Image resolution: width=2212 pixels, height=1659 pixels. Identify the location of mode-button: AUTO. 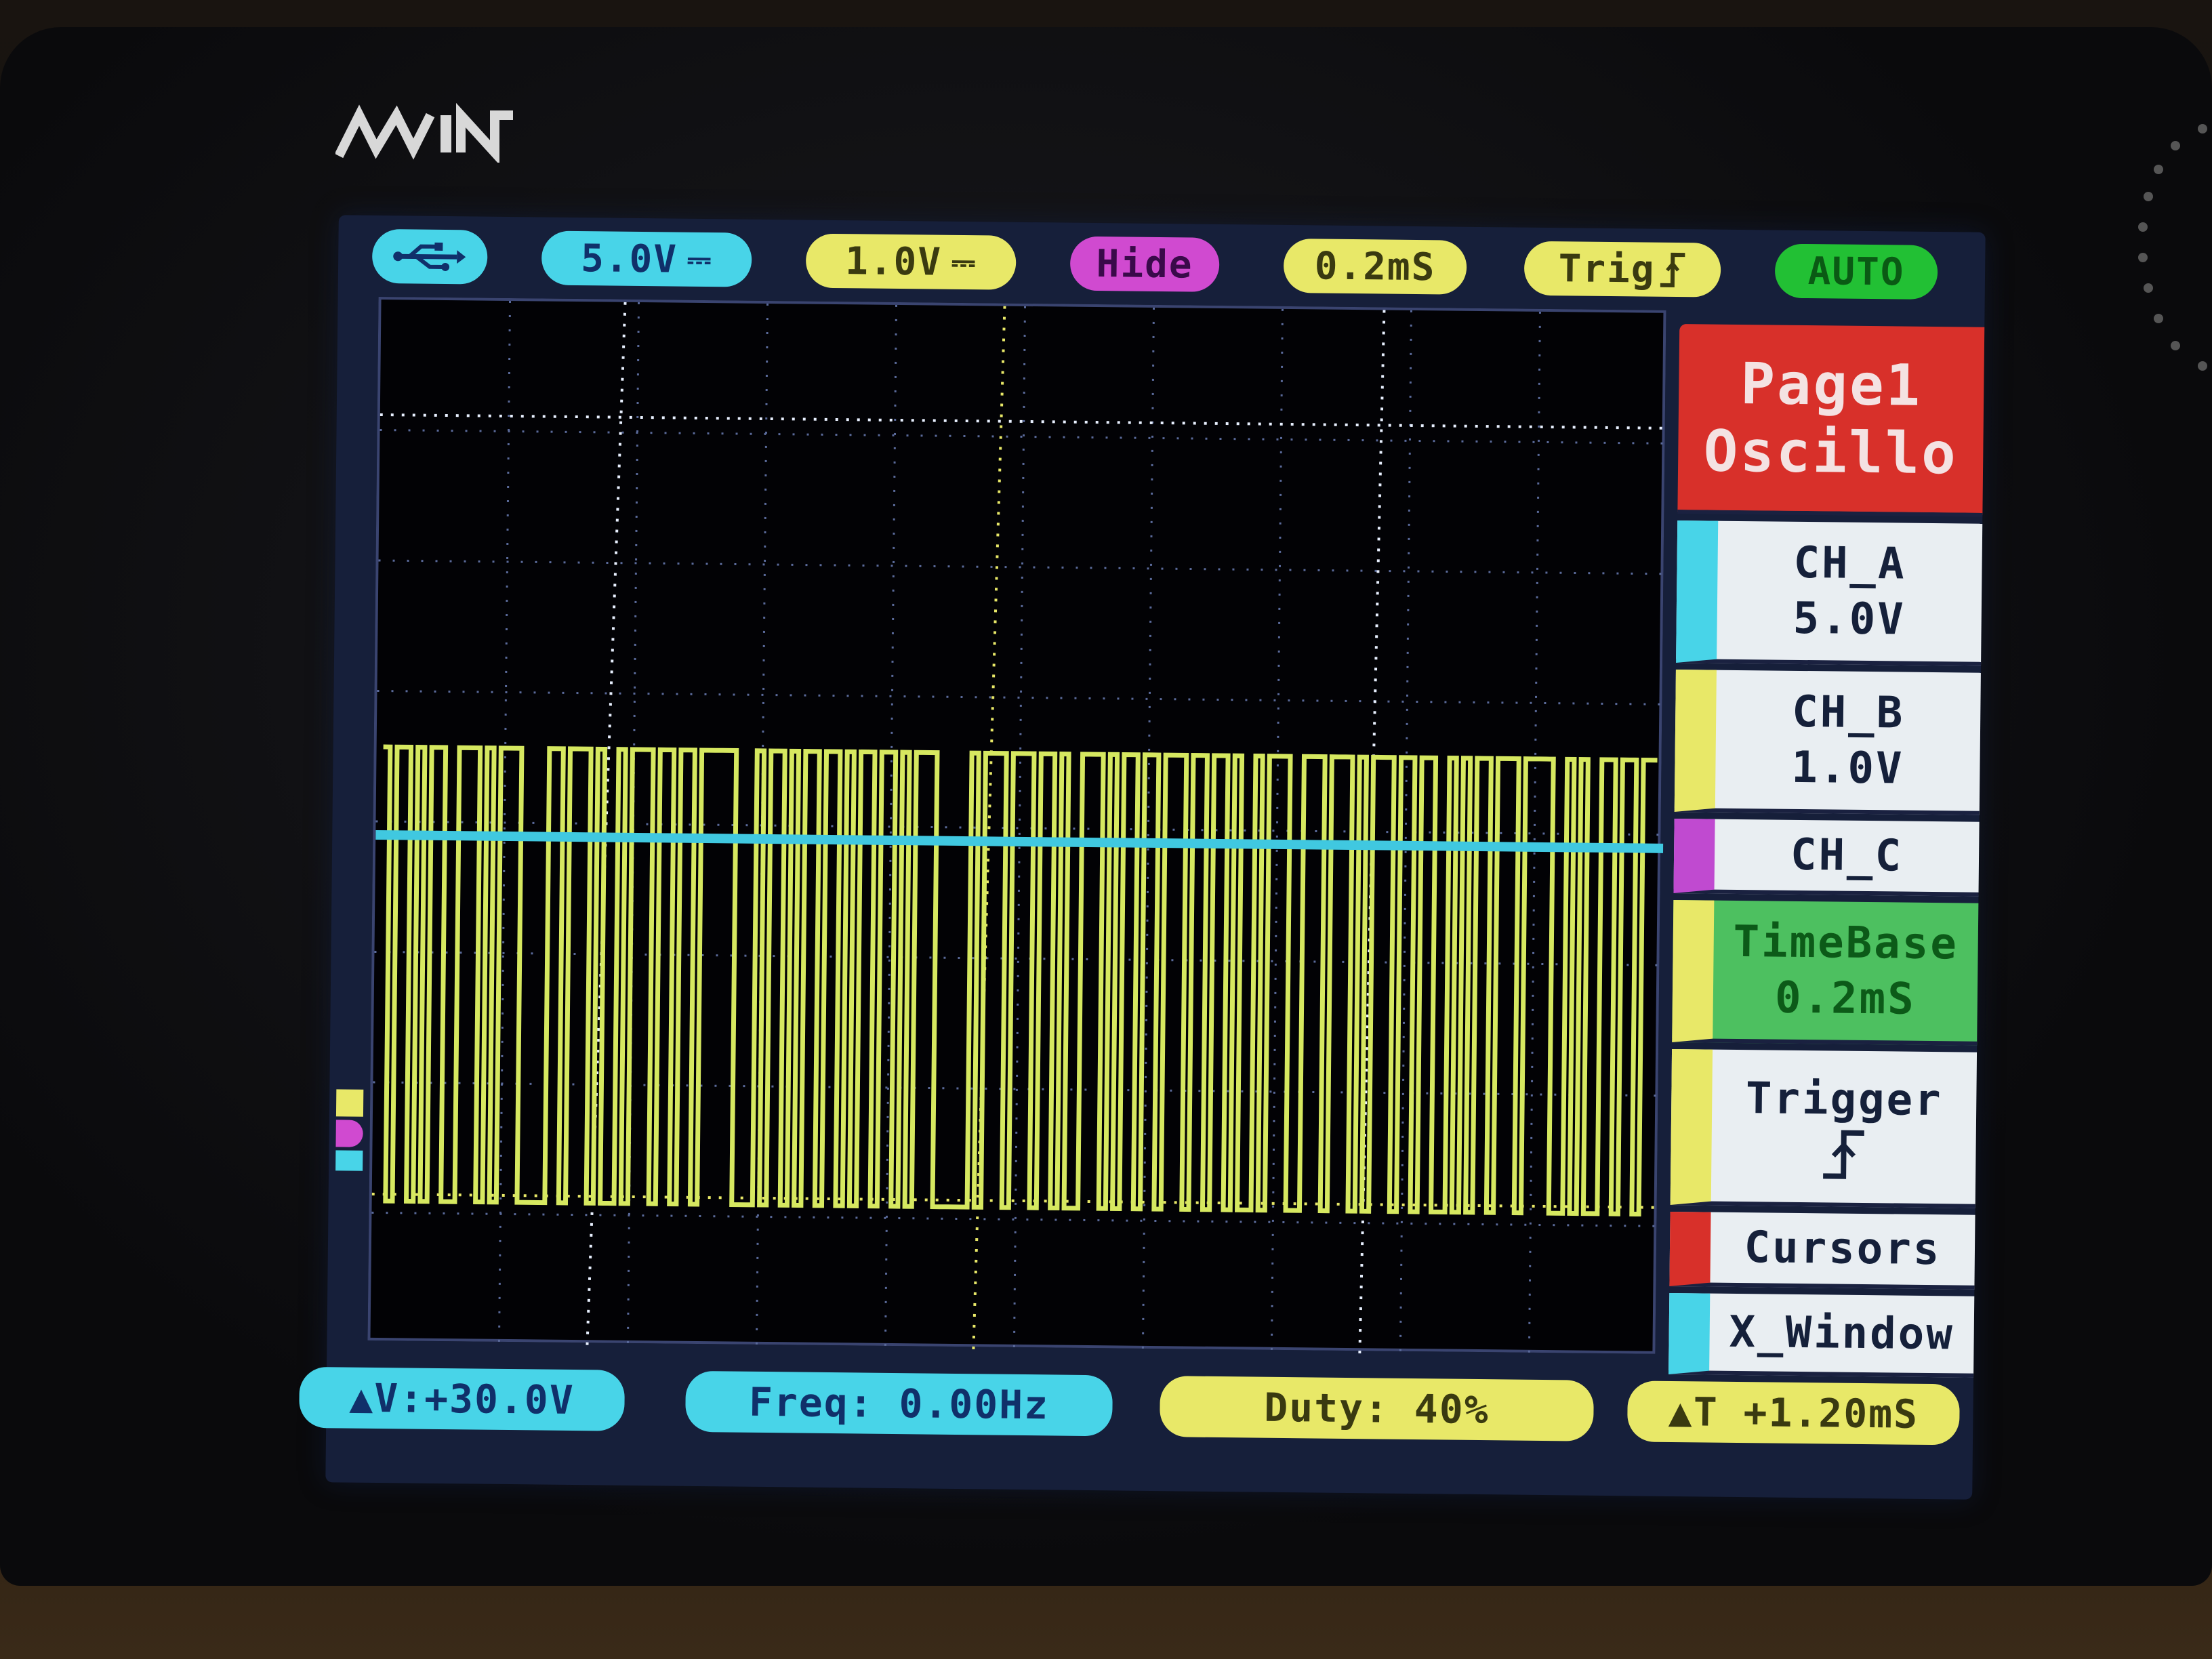
(1856, 271).